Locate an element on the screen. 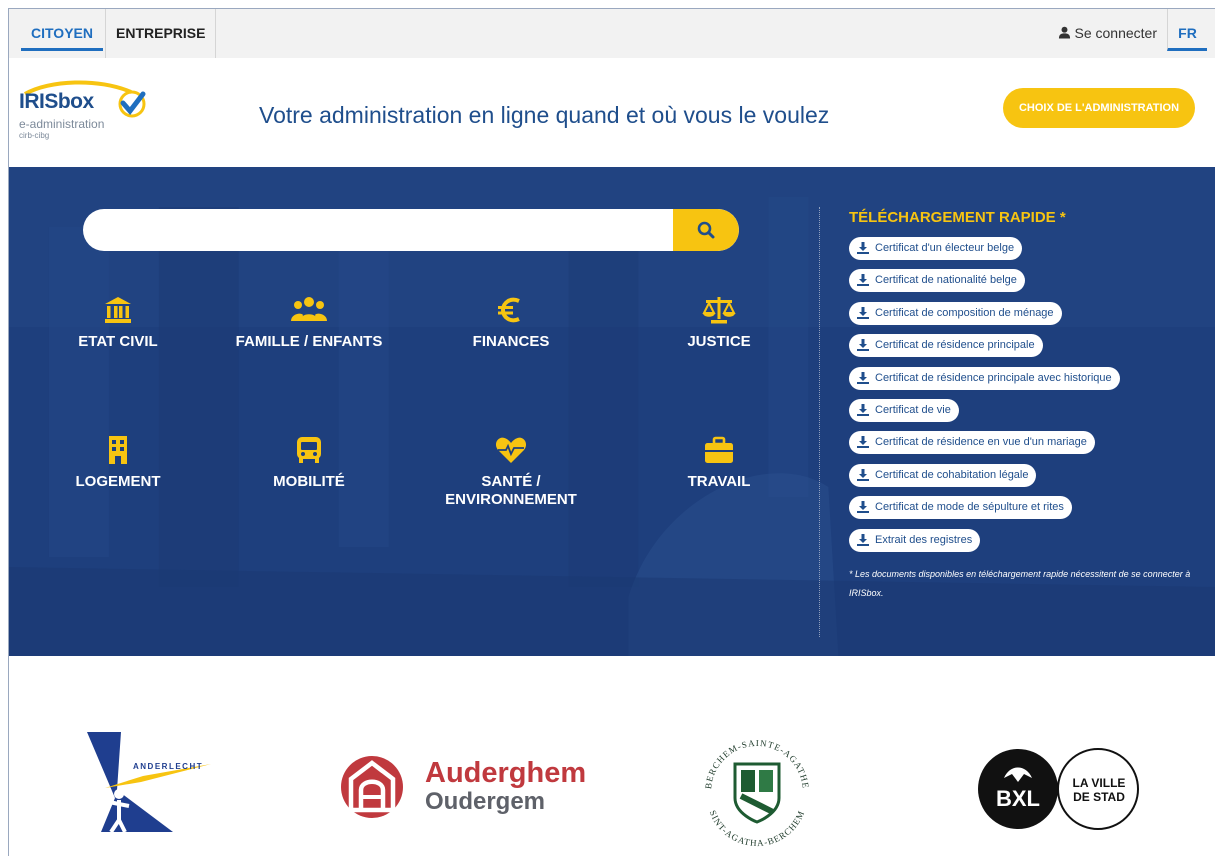  category-label: LOGEMENT is located at coordinates (118, 481).